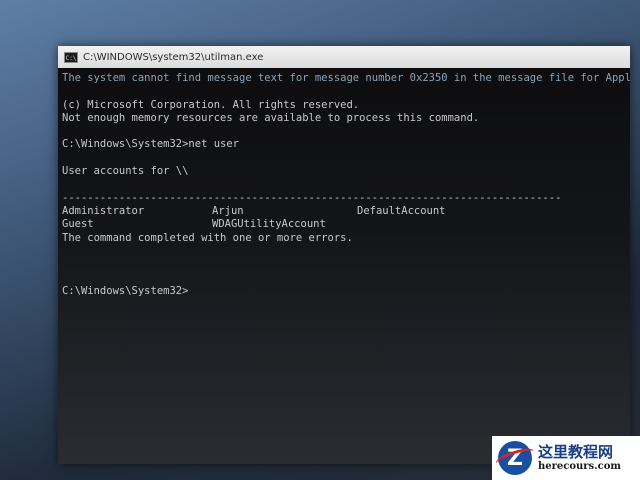 The width and height of the screenshot is (640, 480). What do you see at coordinates (125, 171) in the screenshot?
I see `accounts-header: User accounts for \\` at bounding box center [125, 171].